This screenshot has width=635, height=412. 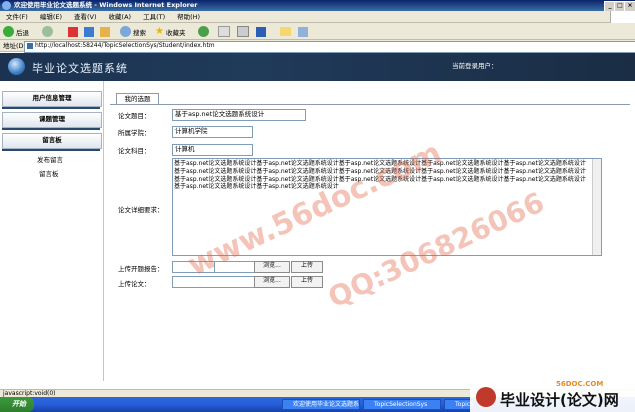 I want to click on browser-toolbar: 后退 搜索 ★ 收藏夹, so click(x=317, y=31).